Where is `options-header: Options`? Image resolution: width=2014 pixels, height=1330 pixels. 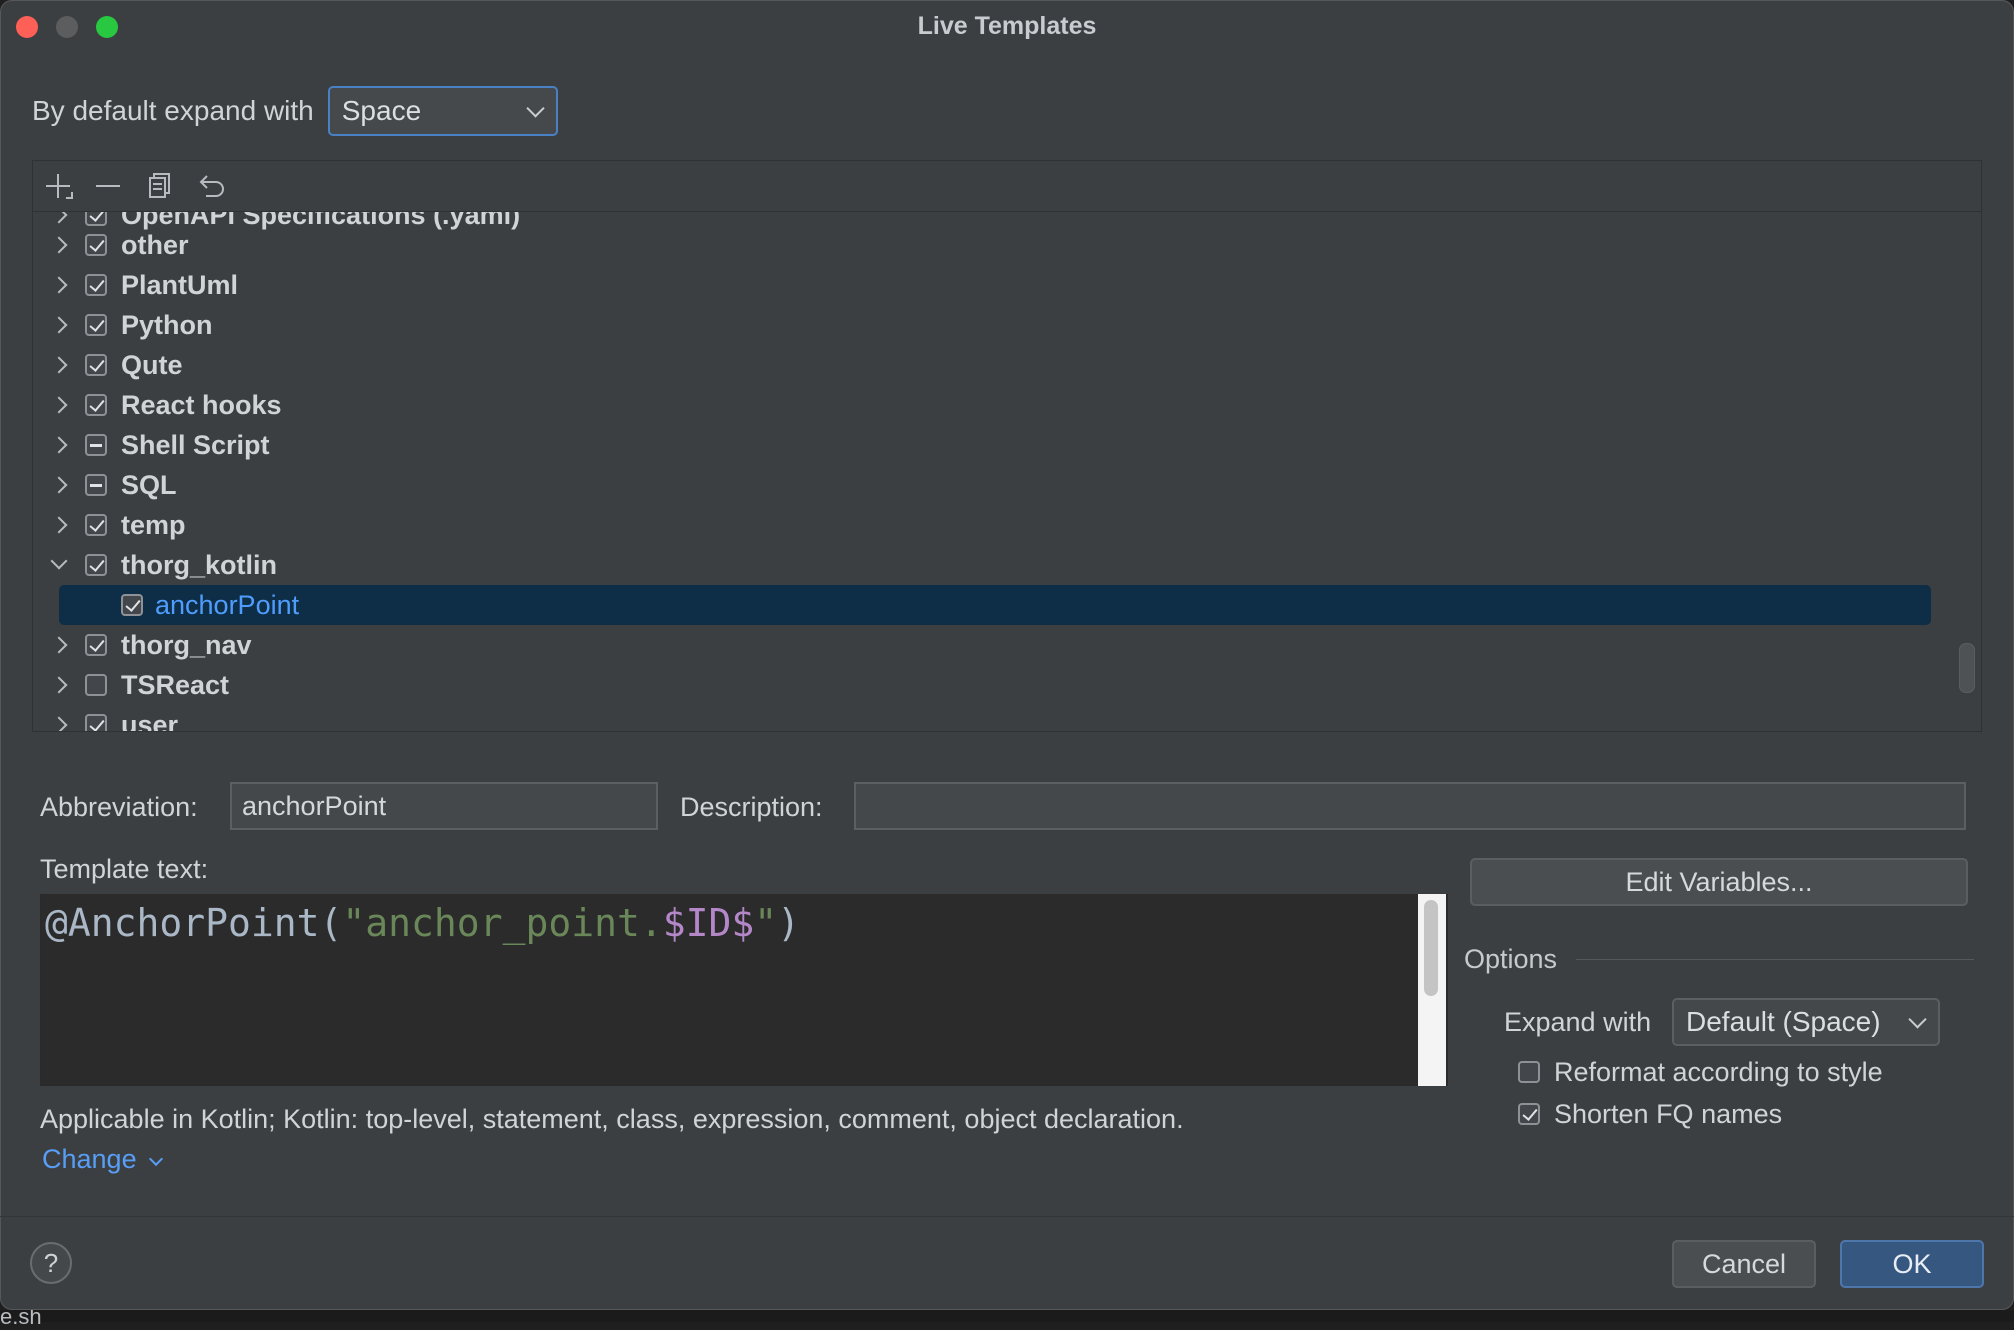
options-header: Options is located at coordinates (1511, 959).